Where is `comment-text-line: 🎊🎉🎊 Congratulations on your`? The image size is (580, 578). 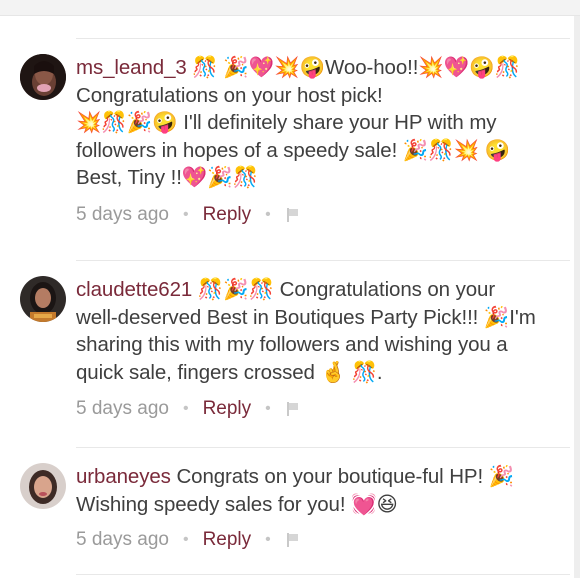
comment-text-line: 🎊🎉🎊 Congratulations on your is located at coordinates (344, 289).